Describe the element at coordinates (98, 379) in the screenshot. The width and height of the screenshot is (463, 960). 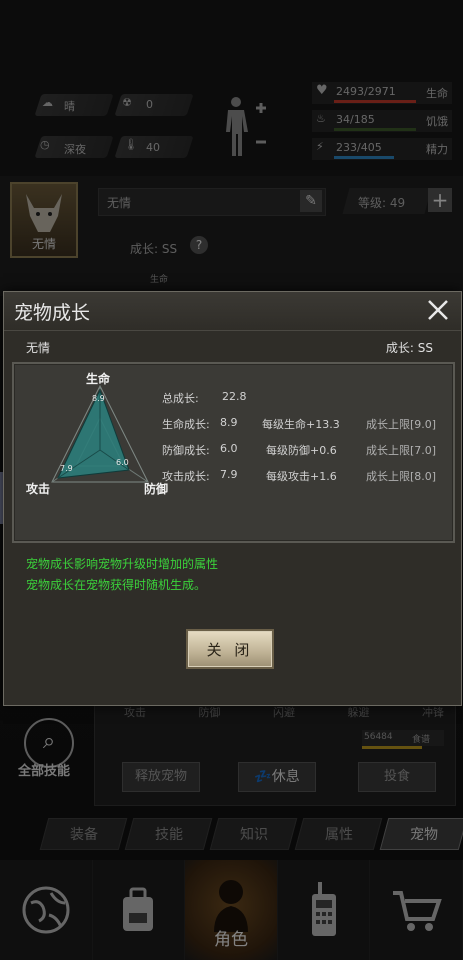
I see `radar-life-label: 生命` at that location.